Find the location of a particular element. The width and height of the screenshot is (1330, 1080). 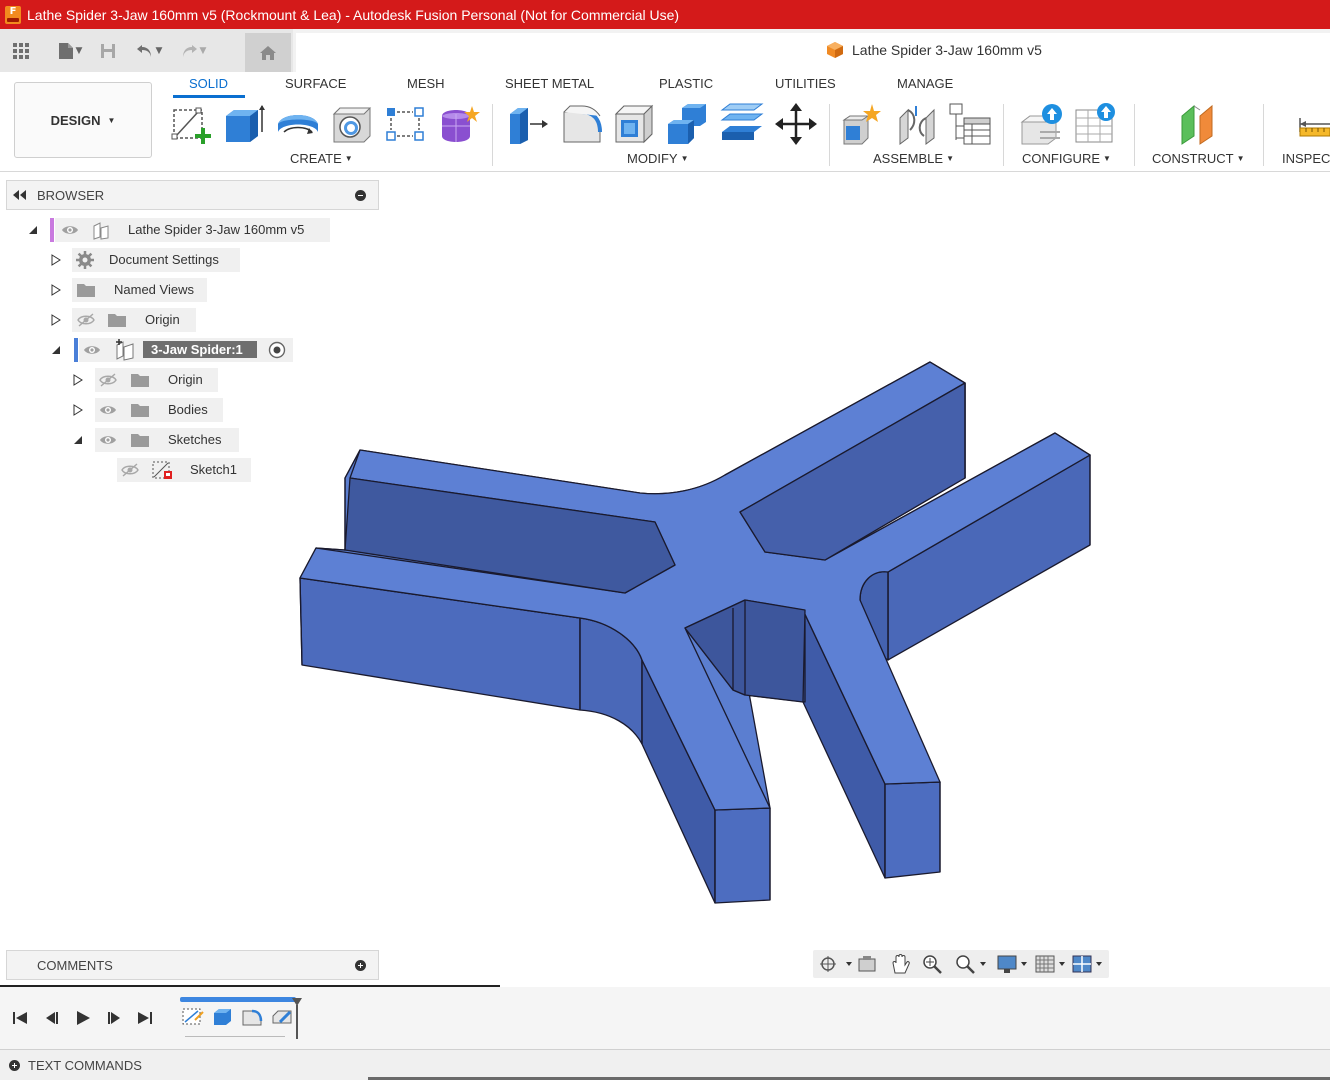

extrude-button is located at coordinates (244, 124).